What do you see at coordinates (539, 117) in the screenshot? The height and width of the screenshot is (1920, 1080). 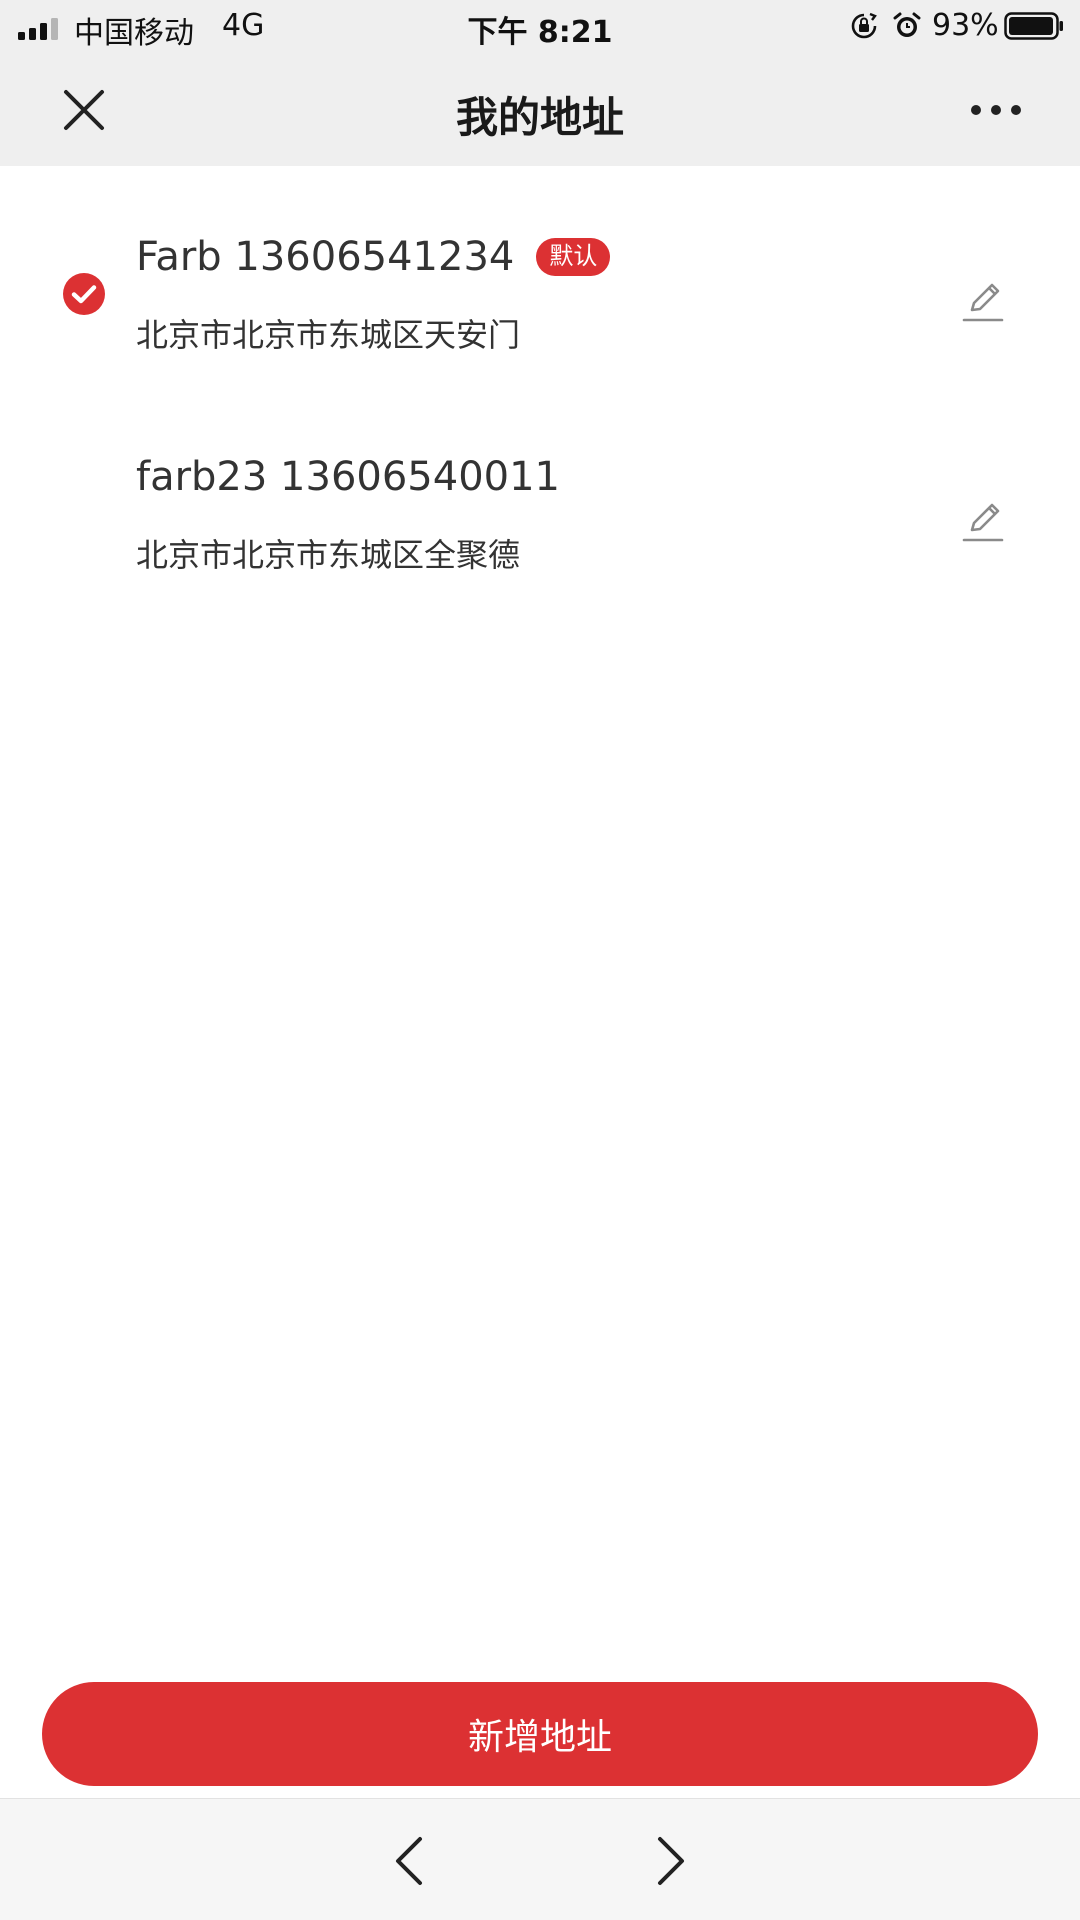 I see `page-title: 我的地址` at bounding box center [539, 117].